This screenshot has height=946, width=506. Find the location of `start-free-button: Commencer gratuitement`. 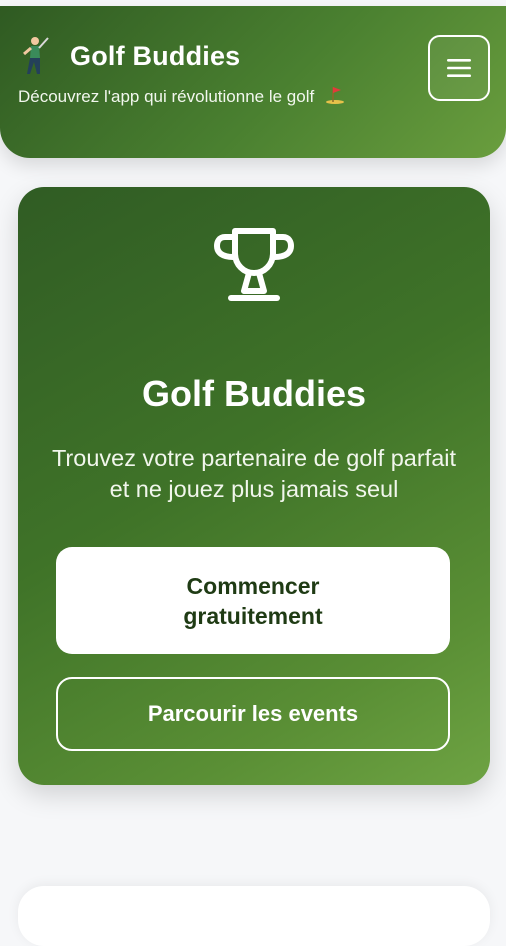

start-free-button: Commencer gratuitement is located at coordinates (253, 600).